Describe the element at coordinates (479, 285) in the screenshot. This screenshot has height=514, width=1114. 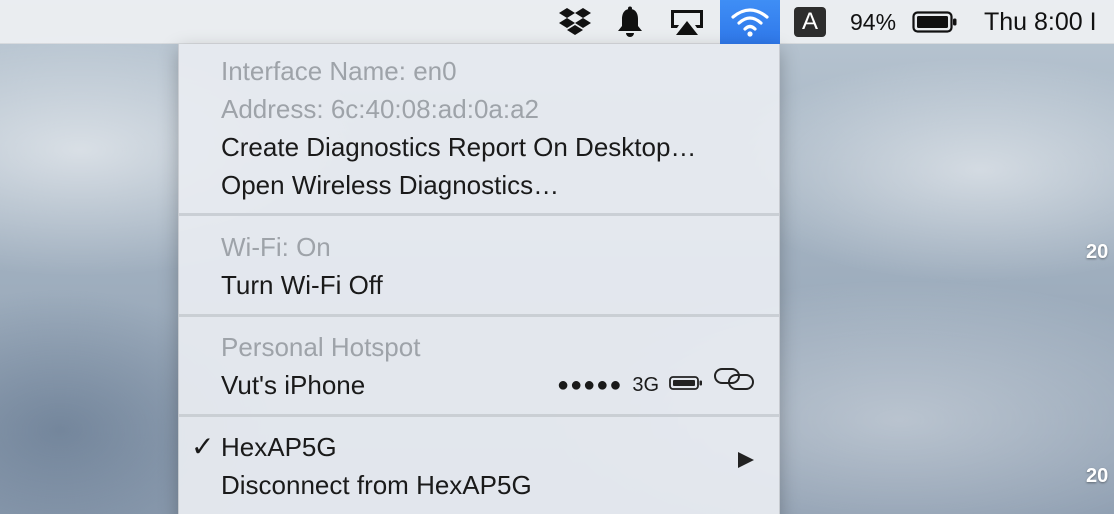
I see `menu-item-turn-wifi-off: Turn Wi-Fi Off` at that location.